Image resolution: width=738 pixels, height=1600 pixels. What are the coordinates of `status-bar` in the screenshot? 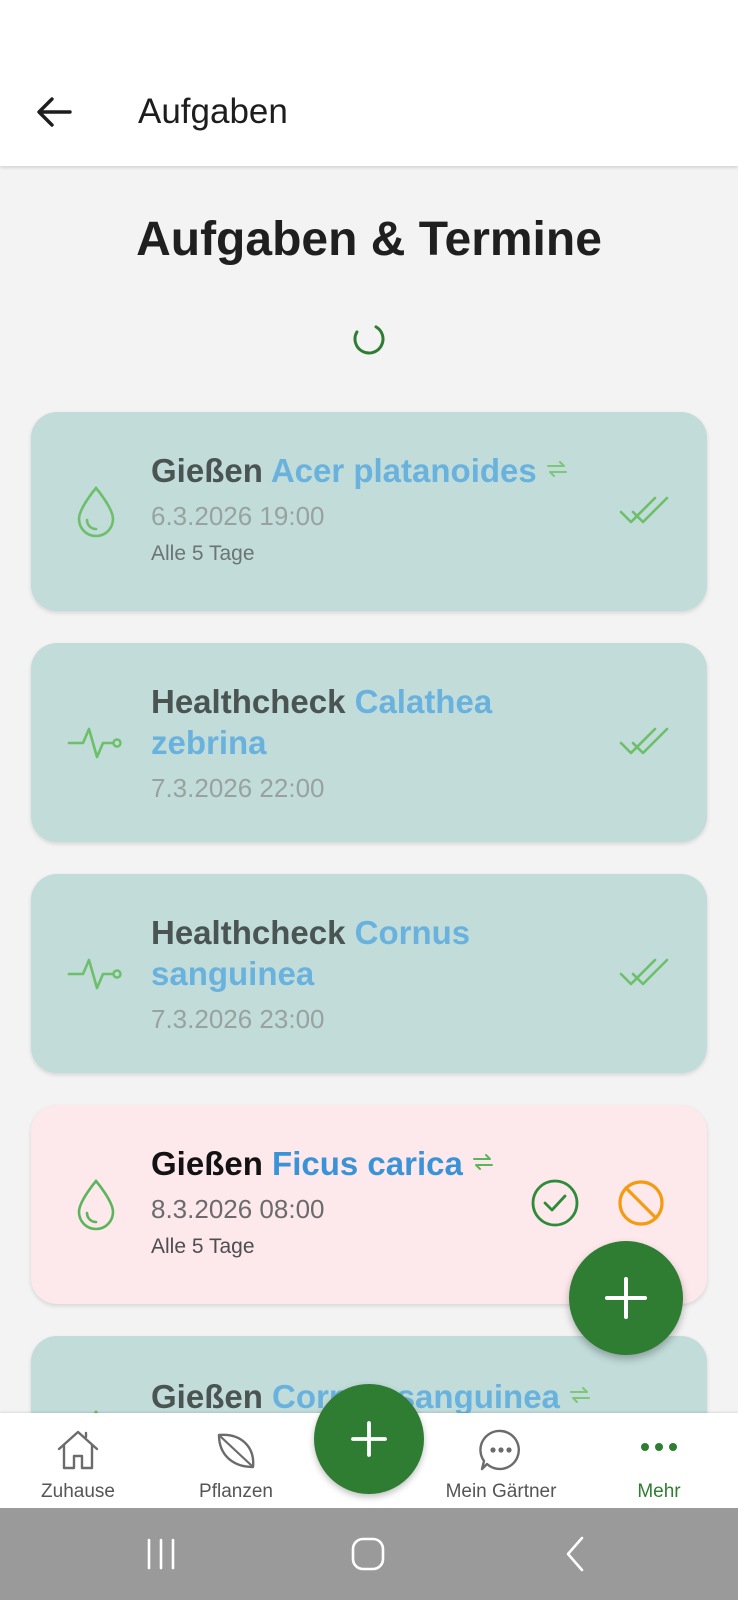 It's located at (369, 30).